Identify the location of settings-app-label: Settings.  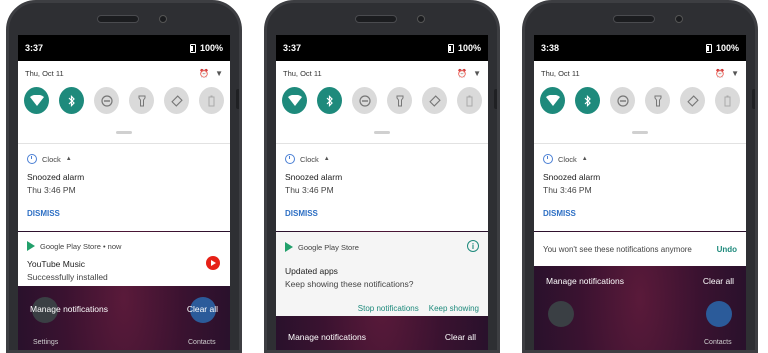
(46, 342).